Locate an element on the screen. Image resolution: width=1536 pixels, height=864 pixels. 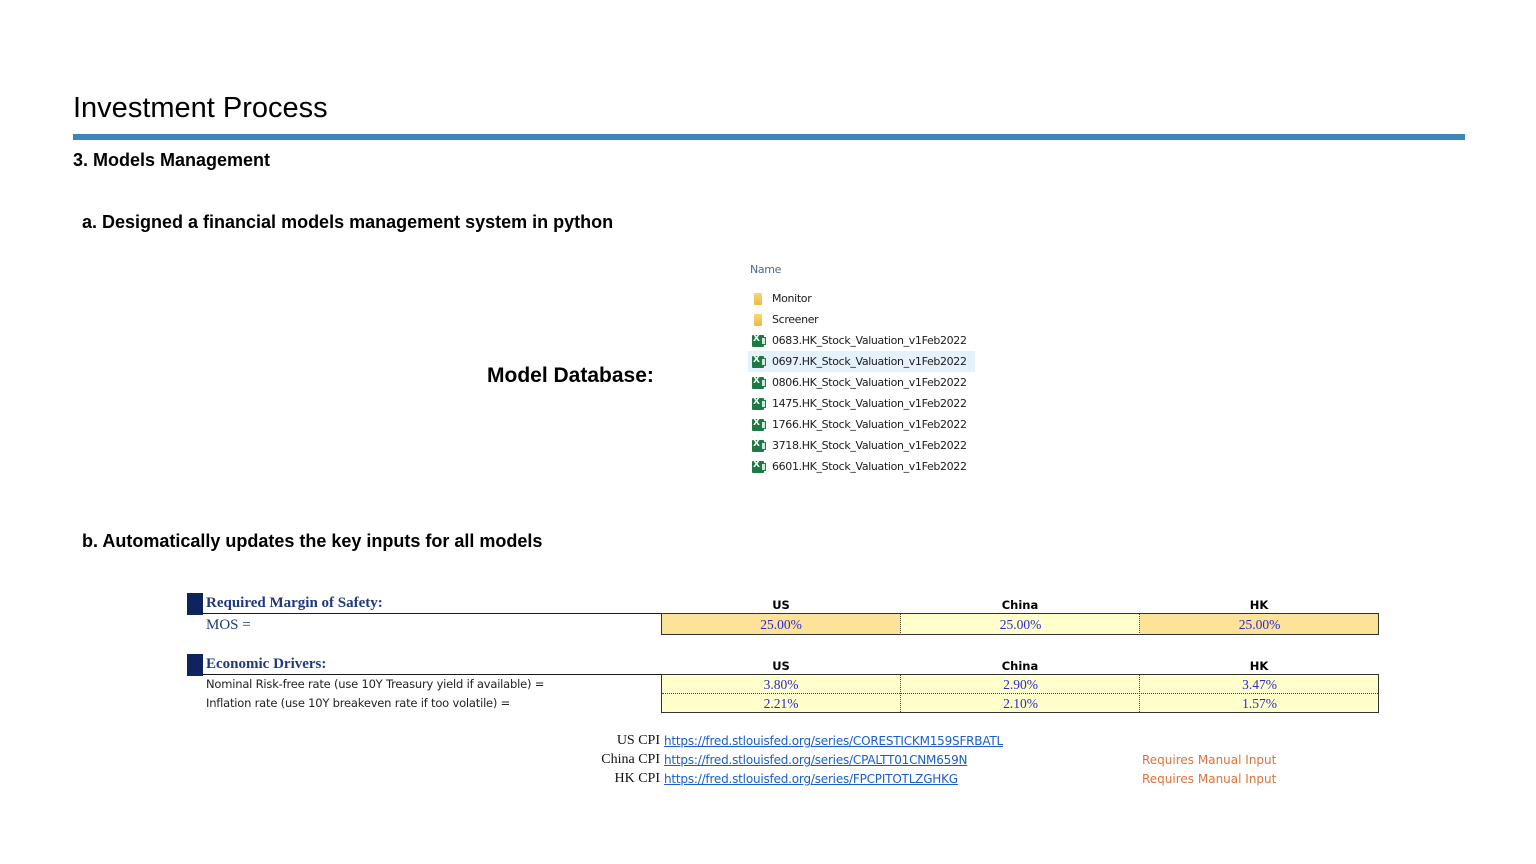
risk-free-us-cell: 3.80% is located at coordinates (781, 684).